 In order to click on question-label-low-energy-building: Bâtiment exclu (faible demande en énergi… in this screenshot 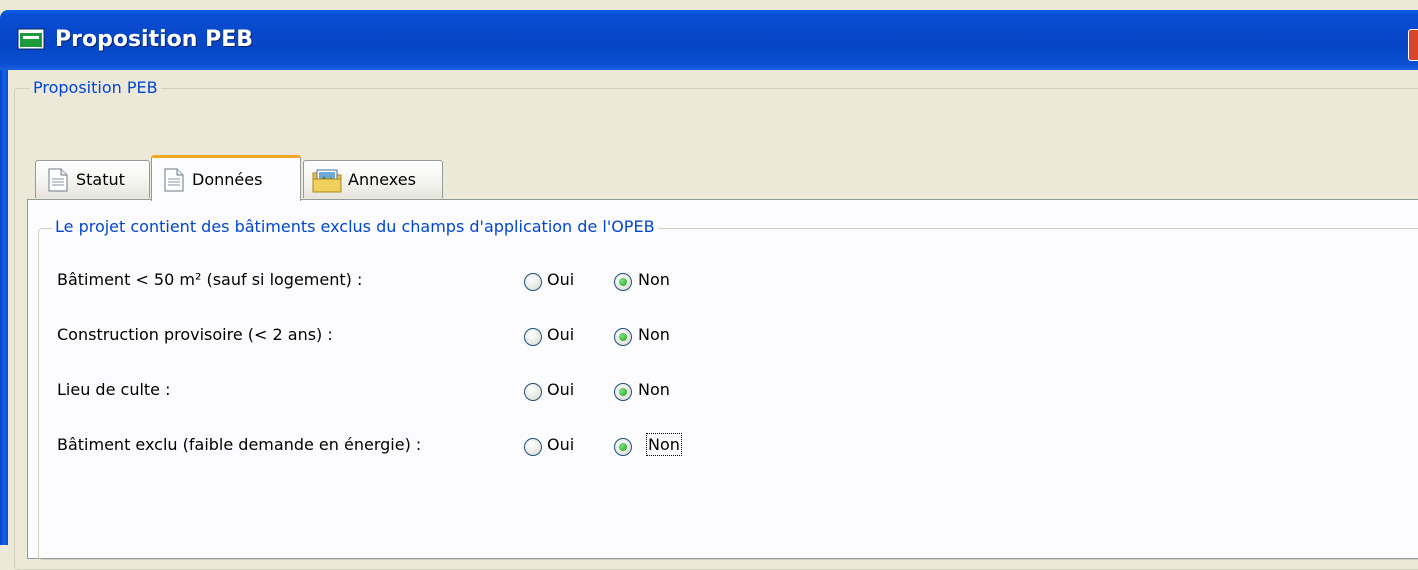, I will do `click(239, 444)`.